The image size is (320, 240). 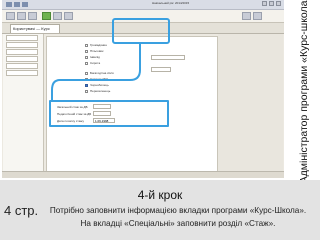 I want to click on step-title: 4-й крок, so click(x=160, y=195).